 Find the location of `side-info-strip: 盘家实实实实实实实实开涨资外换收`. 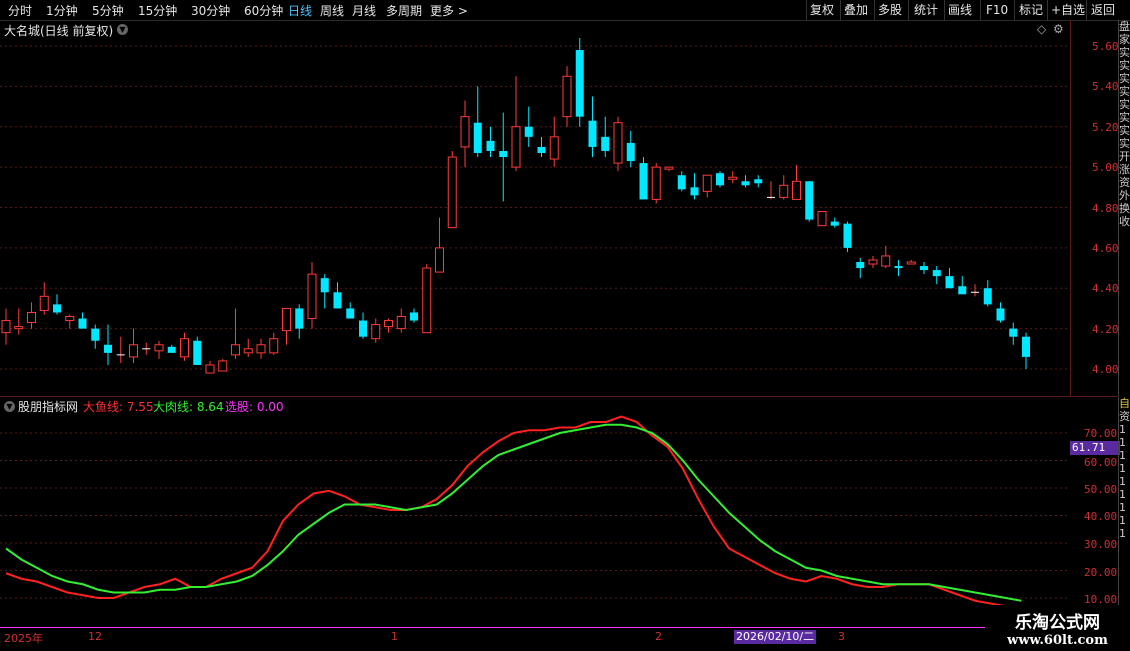

side-info-strip: 盘家实实实实实实实实开涨资外换收 is located at coordinates (1124, 208).